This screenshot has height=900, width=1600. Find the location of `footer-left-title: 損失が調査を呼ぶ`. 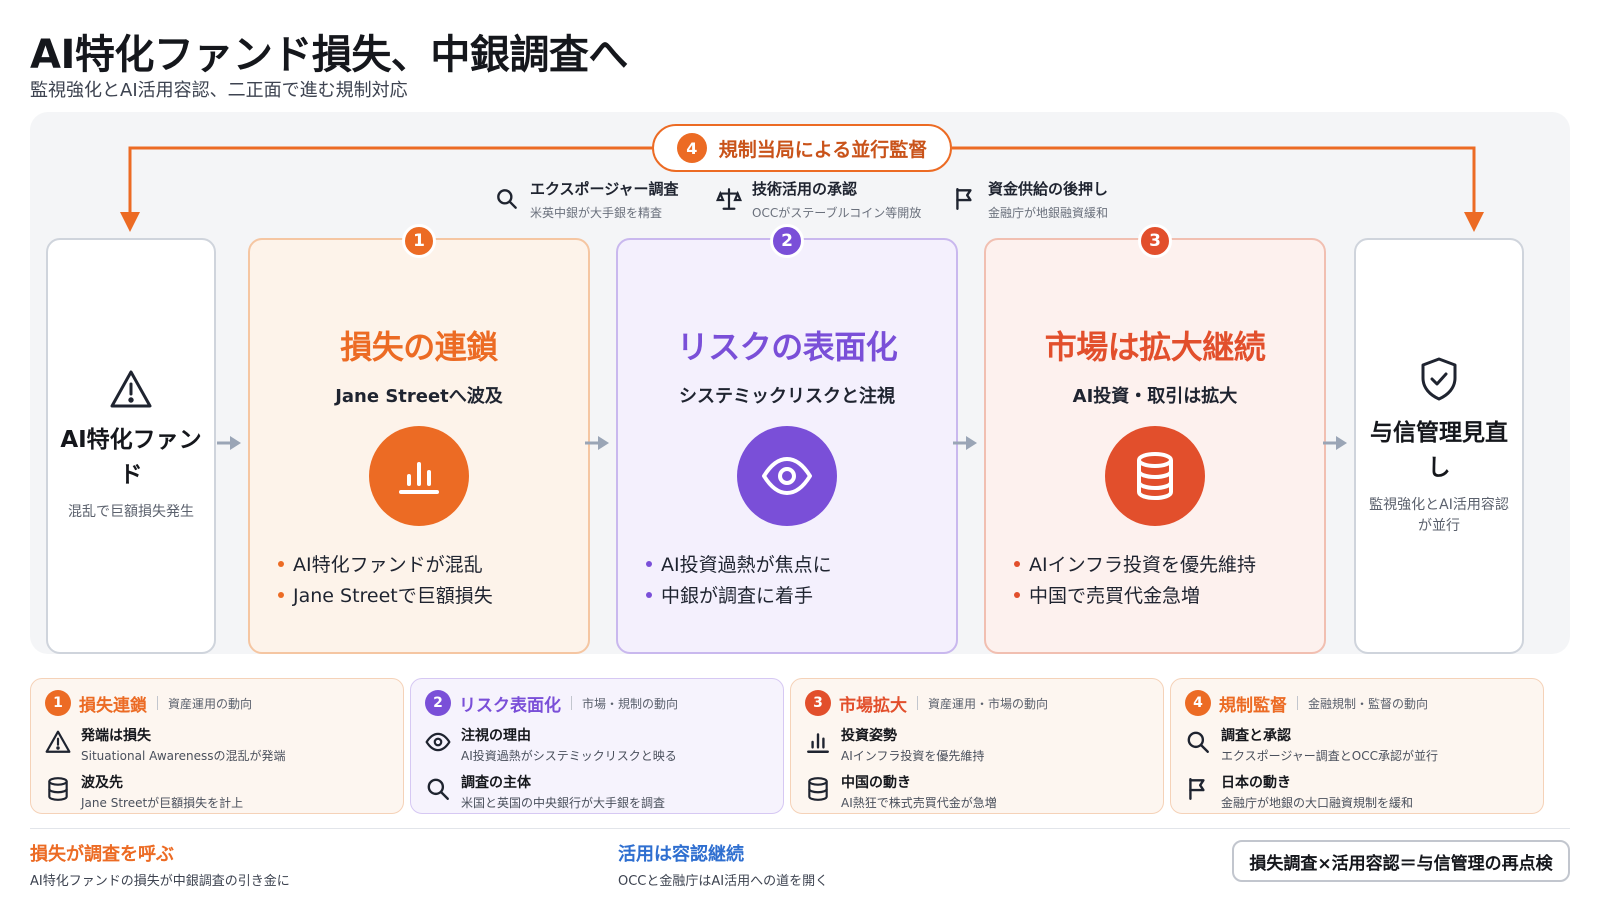

footer-left-title: 損失が調査を呼ぶ is located at coordinates (102, 854).